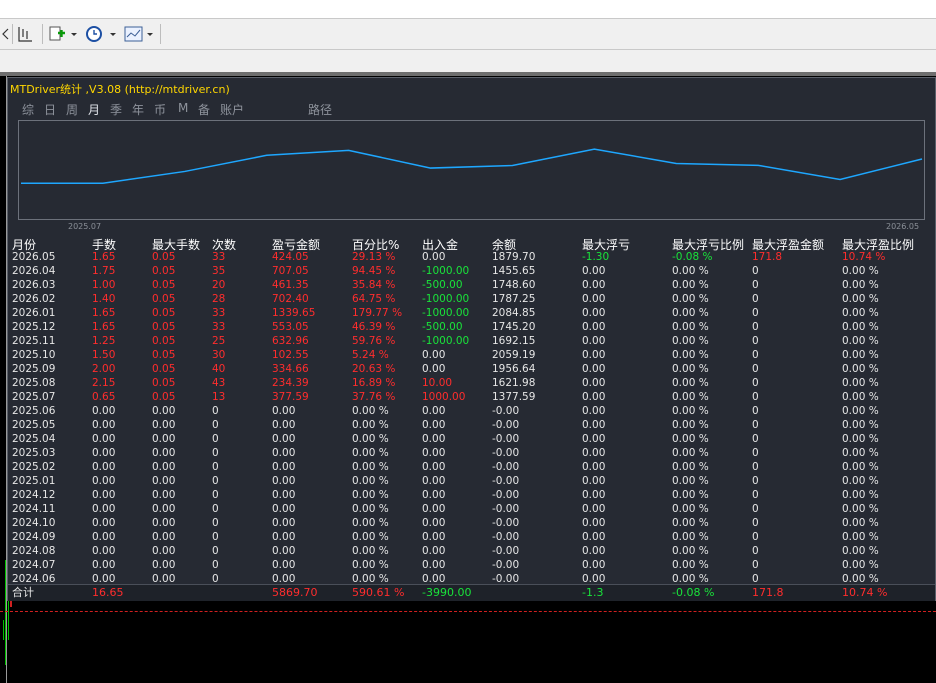 This screenshot has height=683, width=936. I want to click on tab-9: 账户, so click(232, 109).